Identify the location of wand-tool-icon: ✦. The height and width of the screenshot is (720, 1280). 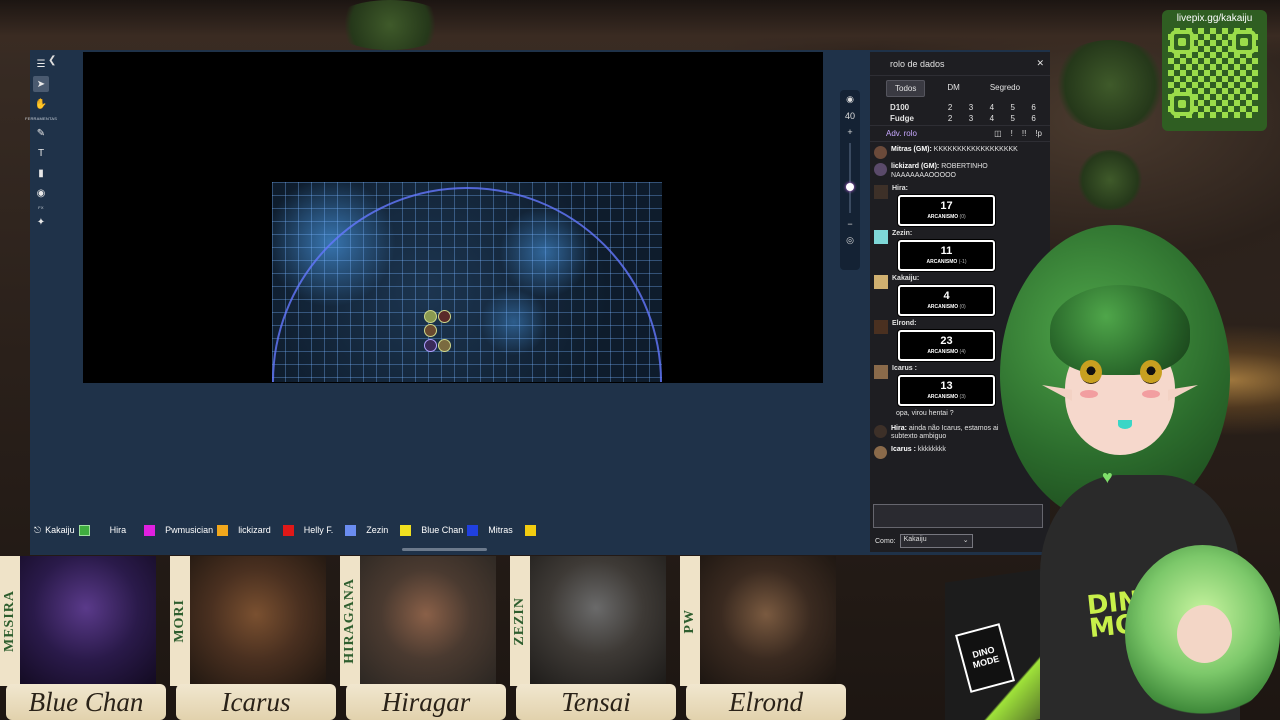
(41, 222).